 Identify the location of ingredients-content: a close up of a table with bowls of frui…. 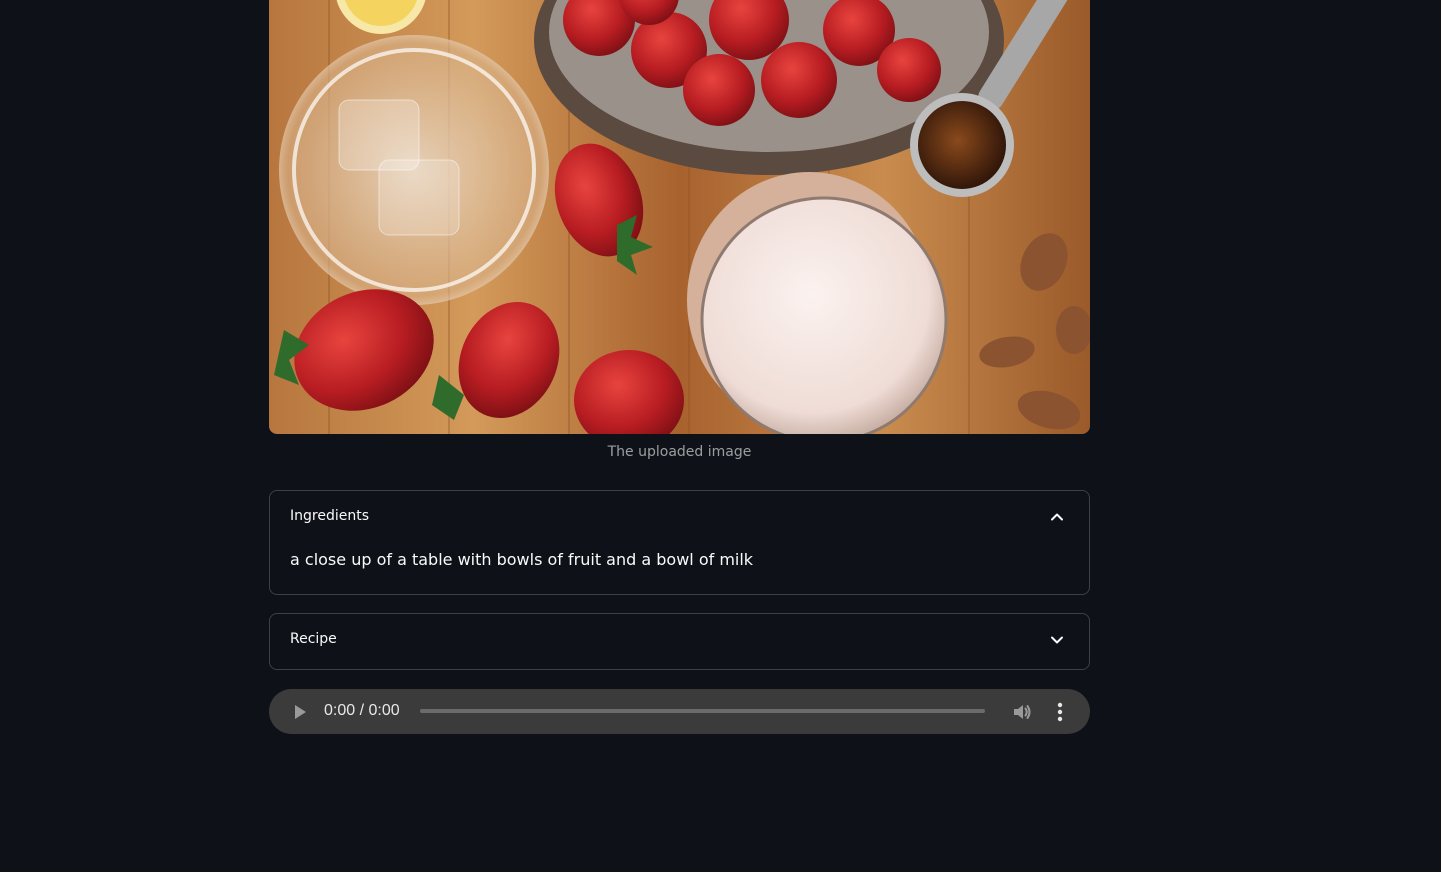
(522, 559).